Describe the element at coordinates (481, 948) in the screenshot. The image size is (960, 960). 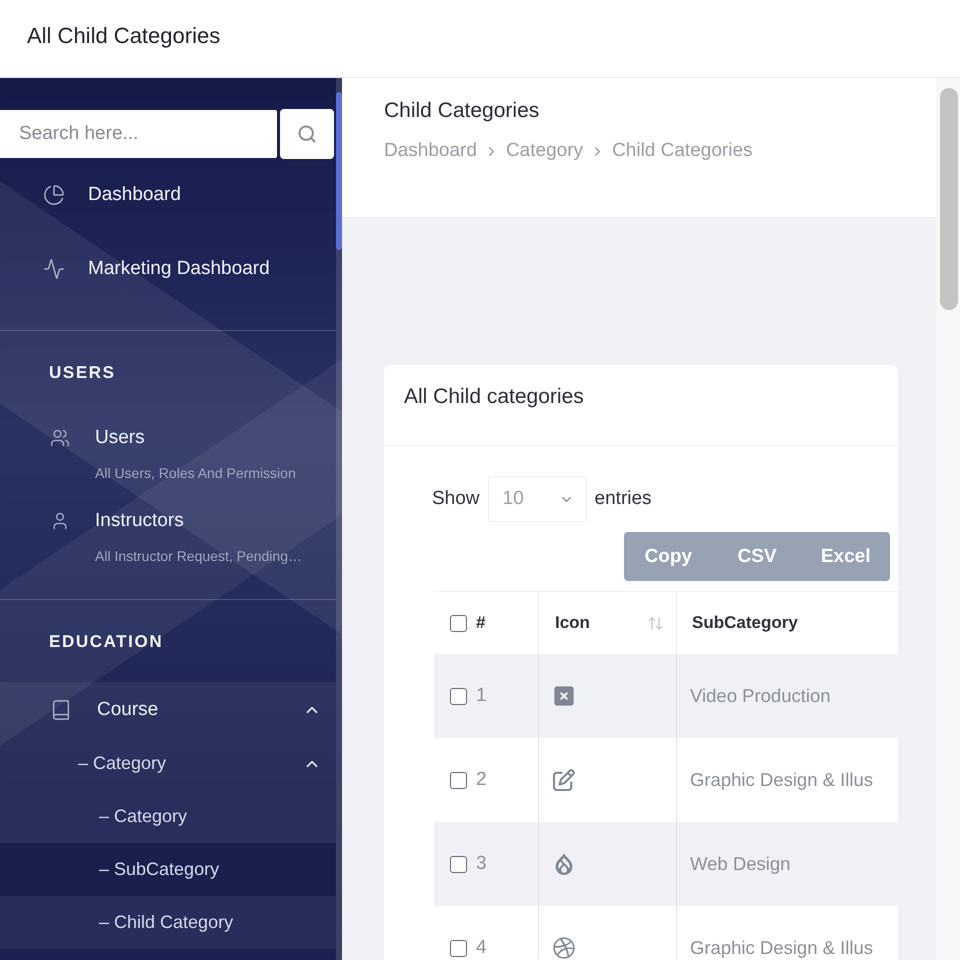
I see `row-number: 4` at that location.